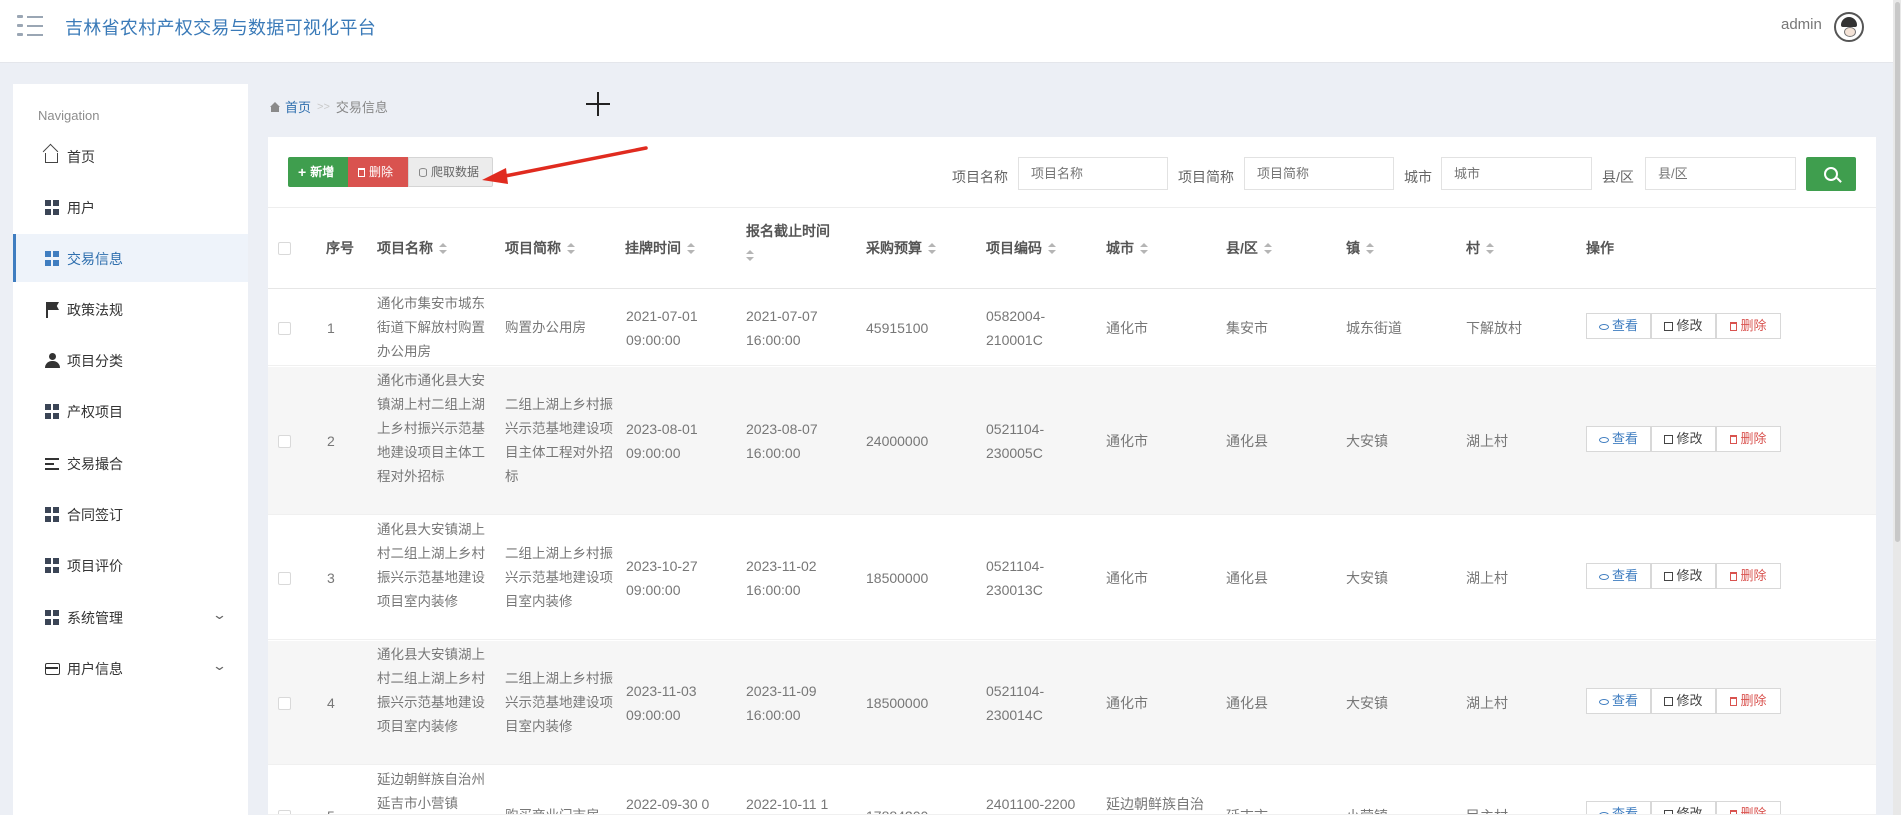  I want to click on sidebar-item-evaluation: 项目评价, so click(130, 565).